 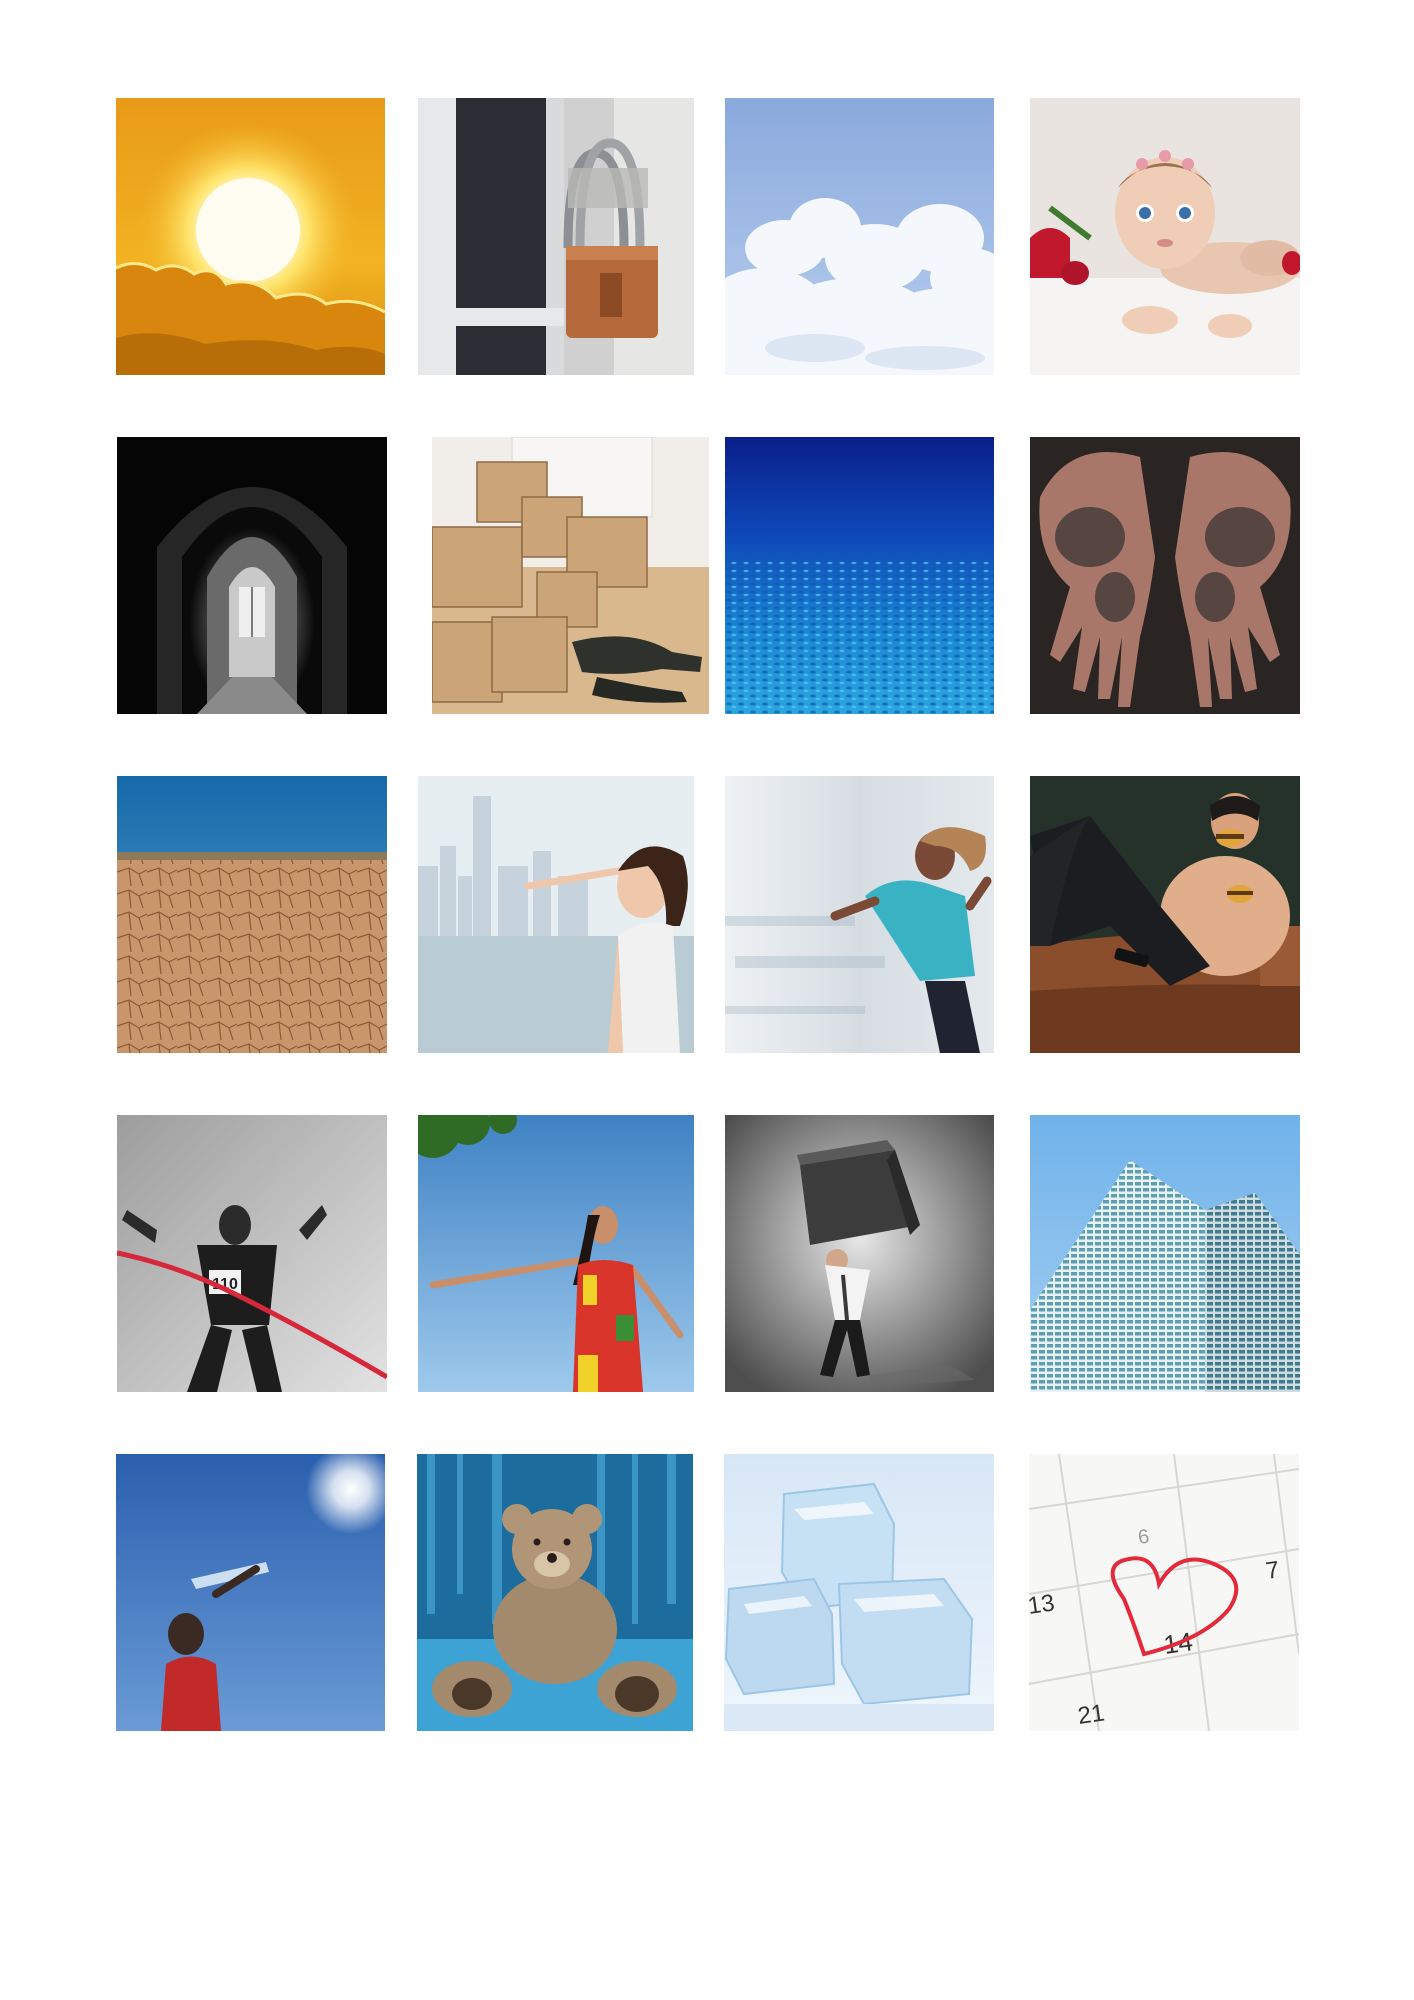 I want to click on calendar-heart-photo: 6 7 13 14 21, so click(x=1164, y=1592).